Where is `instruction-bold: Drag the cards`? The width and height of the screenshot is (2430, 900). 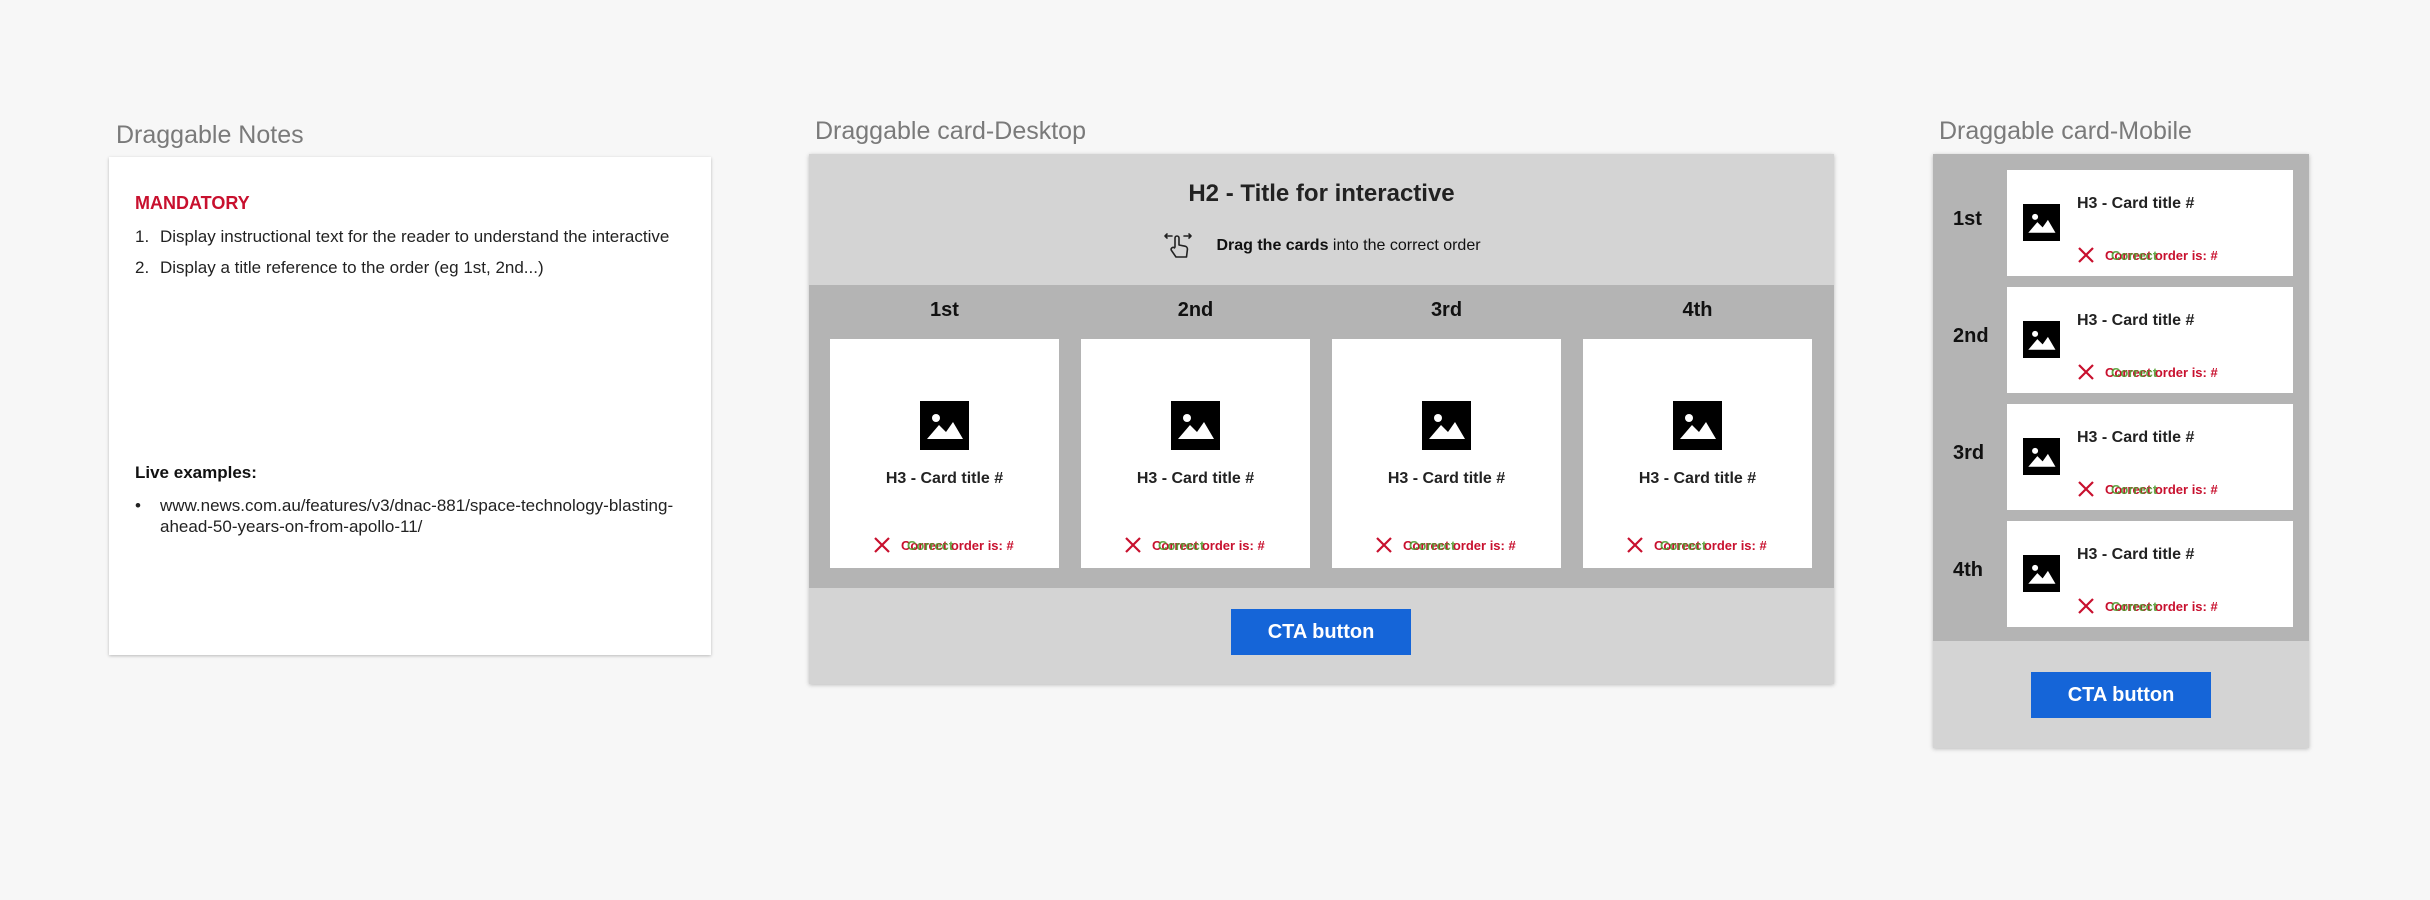 instruction-bold: Drag the cards is located at coordinates (1272, 245).